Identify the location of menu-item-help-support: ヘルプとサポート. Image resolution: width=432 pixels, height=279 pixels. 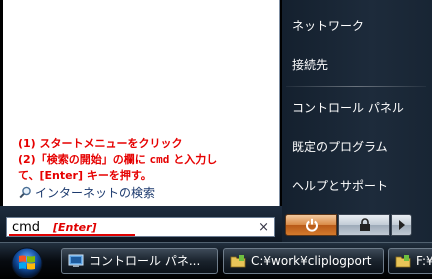
(340, 186).